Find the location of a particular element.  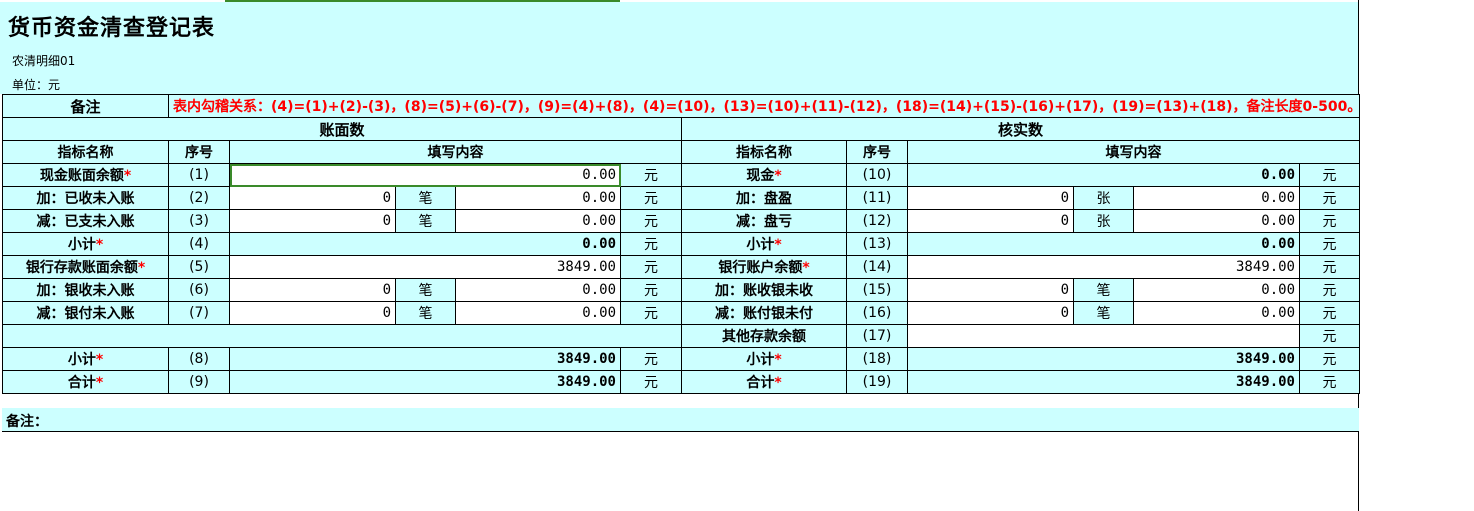

row-seq: (3) is located at coordinates (199, 221).